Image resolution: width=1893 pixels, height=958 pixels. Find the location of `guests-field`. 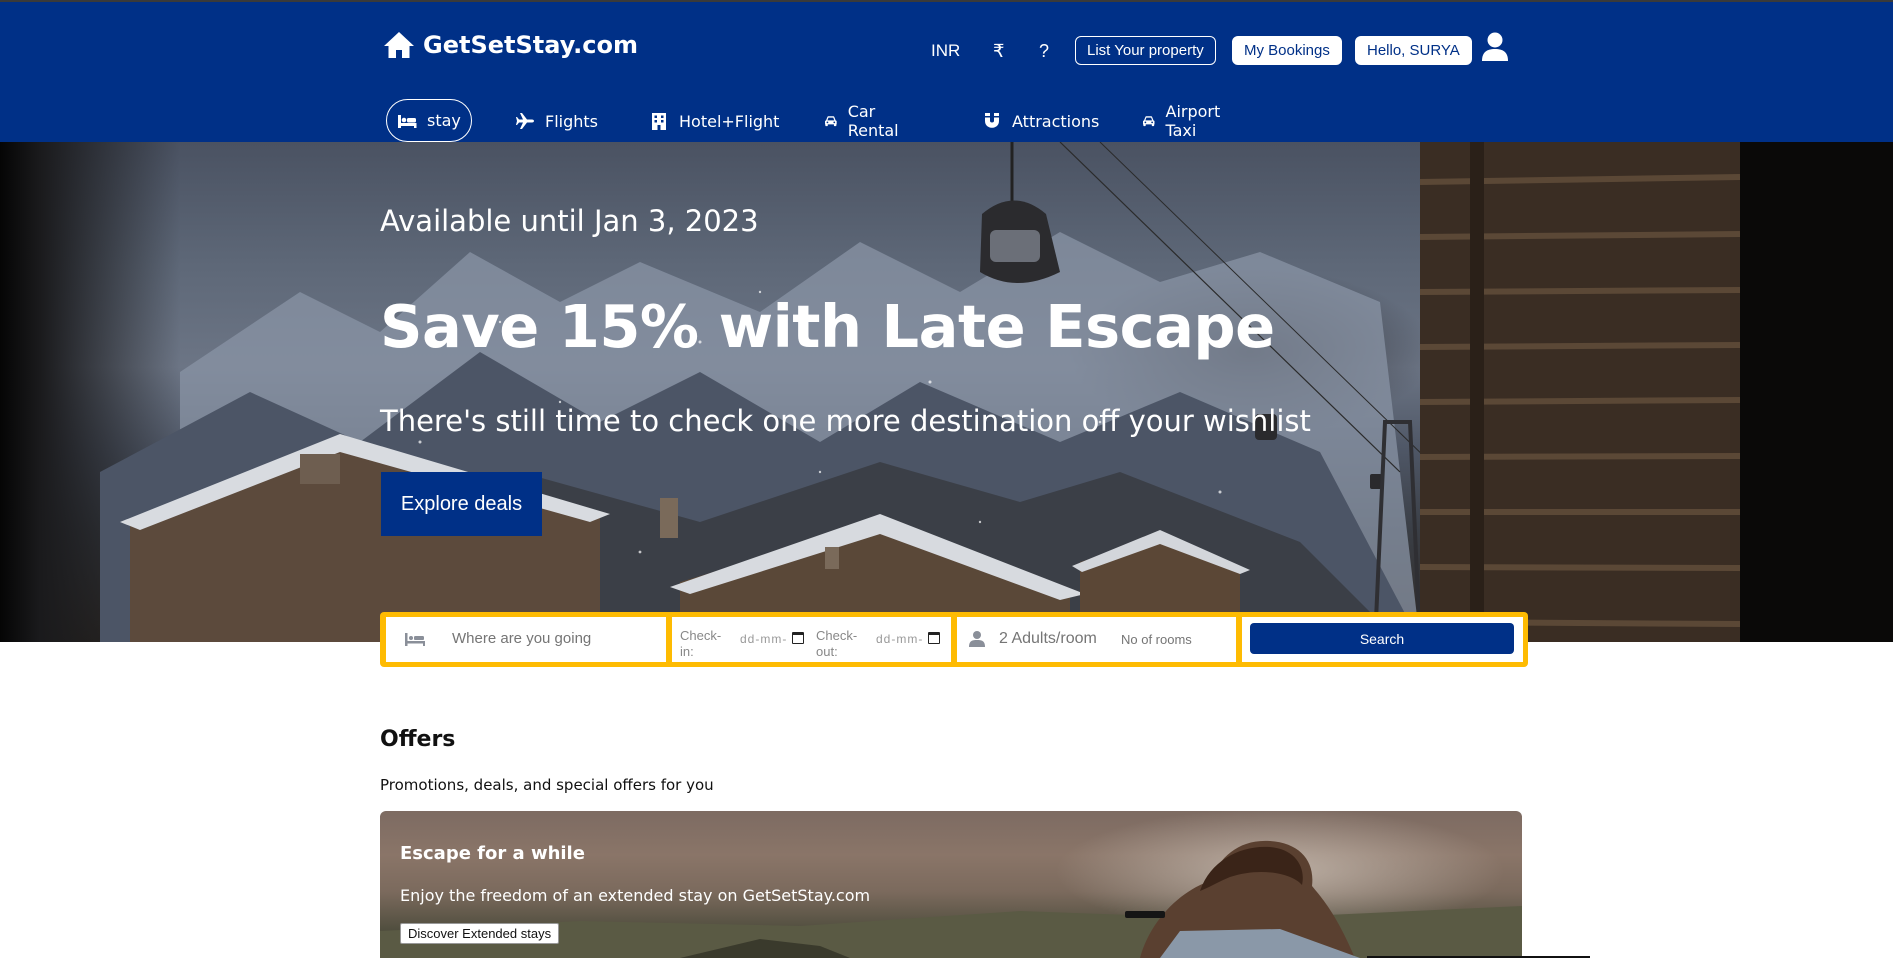

guests-field is located at coordinates (1096, 639).